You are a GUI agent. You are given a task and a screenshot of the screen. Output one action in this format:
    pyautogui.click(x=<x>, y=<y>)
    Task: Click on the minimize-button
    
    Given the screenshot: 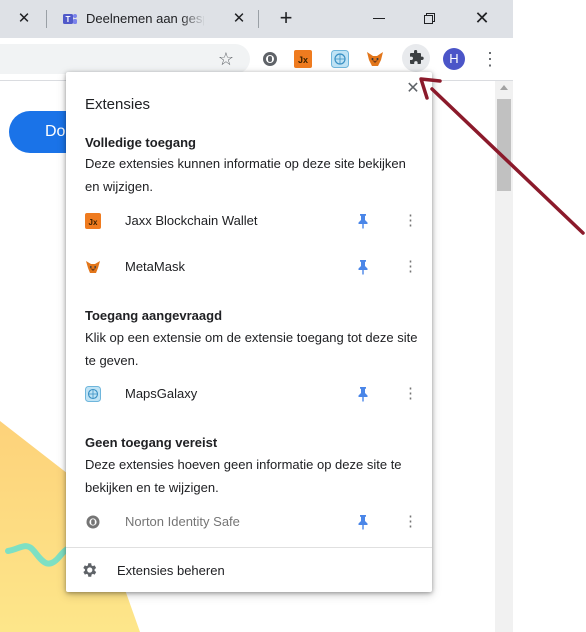 What is the action you would take?
    pyautogui.click(x=380, y=18)
    